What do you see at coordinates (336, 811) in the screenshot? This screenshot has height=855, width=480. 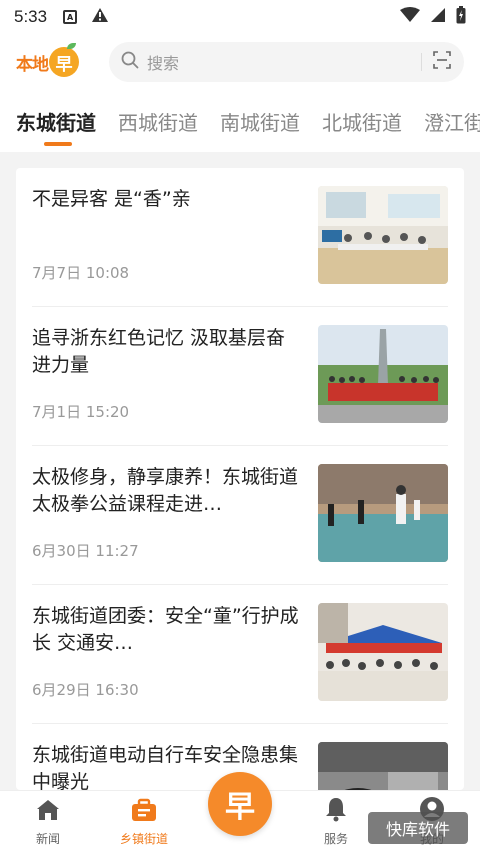 I see `bell-icon` at bounding box center [336, 811].